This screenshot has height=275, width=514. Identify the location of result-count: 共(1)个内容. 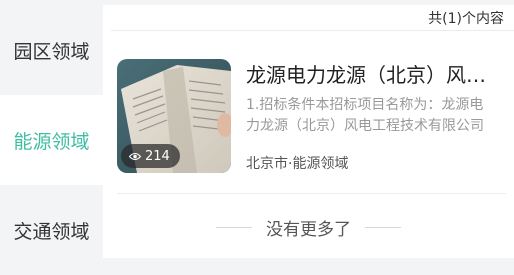
(466, 19).